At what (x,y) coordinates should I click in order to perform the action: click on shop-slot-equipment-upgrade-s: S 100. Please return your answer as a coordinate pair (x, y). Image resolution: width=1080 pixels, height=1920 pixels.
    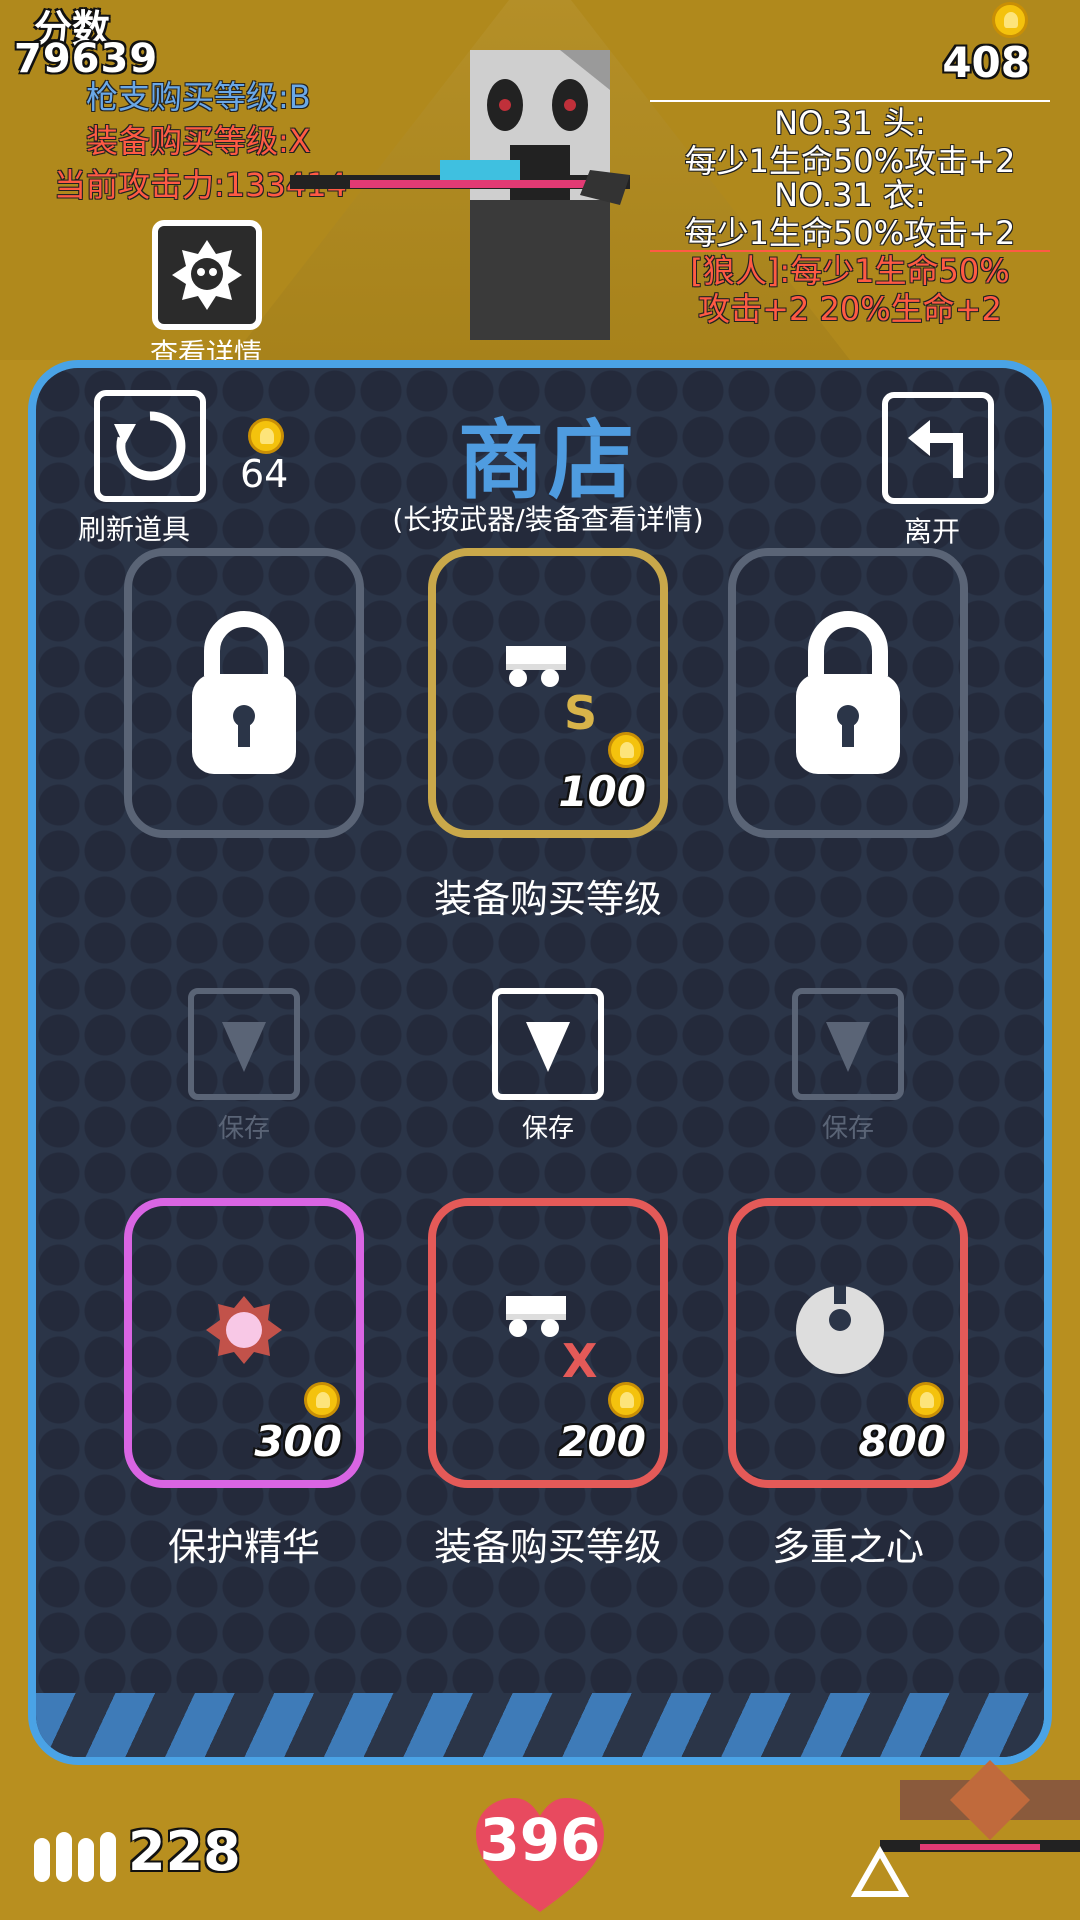
    Looking at the image, I should click on (548, 693).